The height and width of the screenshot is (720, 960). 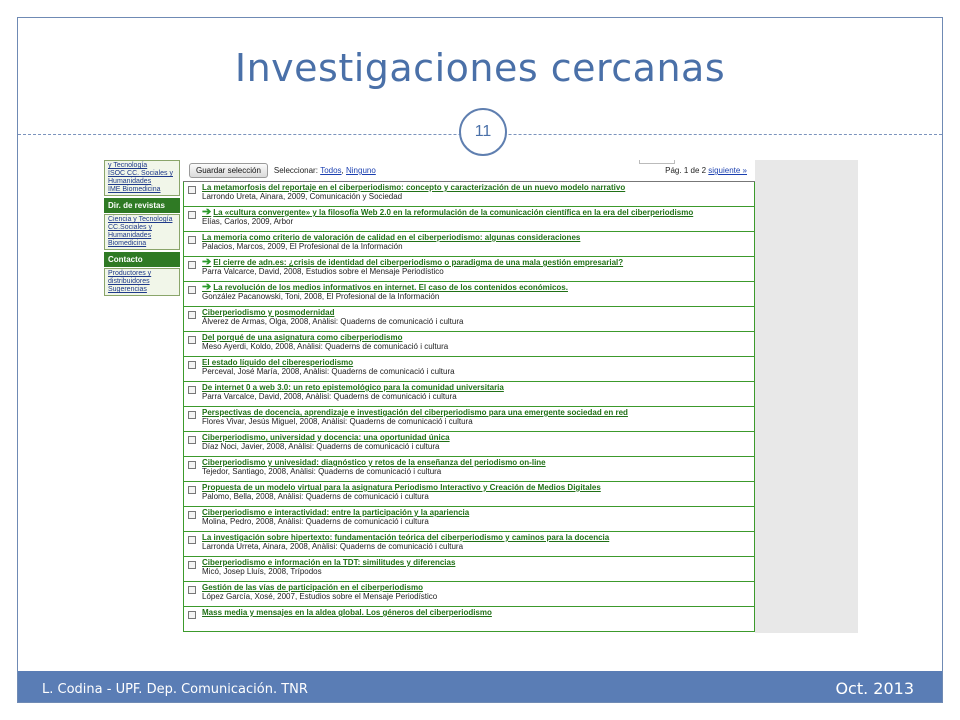 I want to click on sidebar-contacto-box: Productores y distribuidores Sugerencias, so click(x=142, y=282).